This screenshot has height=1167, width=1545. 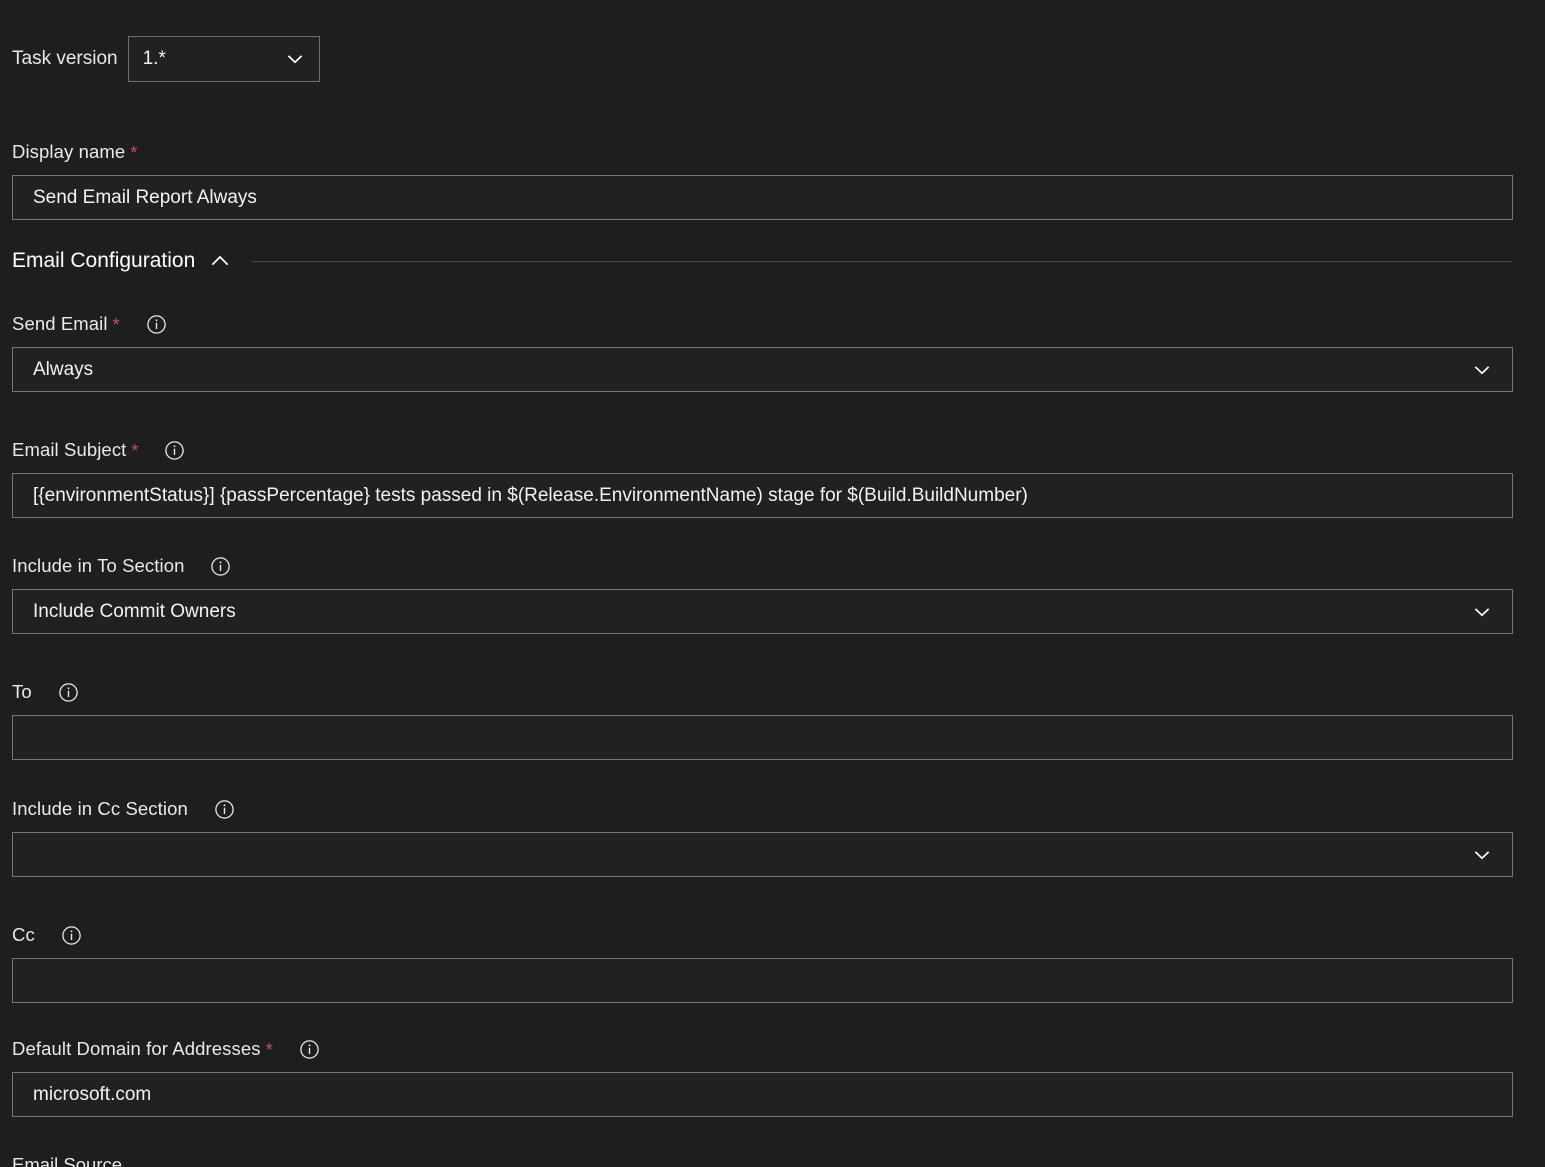 I want to click on display-name-input: Send Email Report Always, so click(x=762, y=197).